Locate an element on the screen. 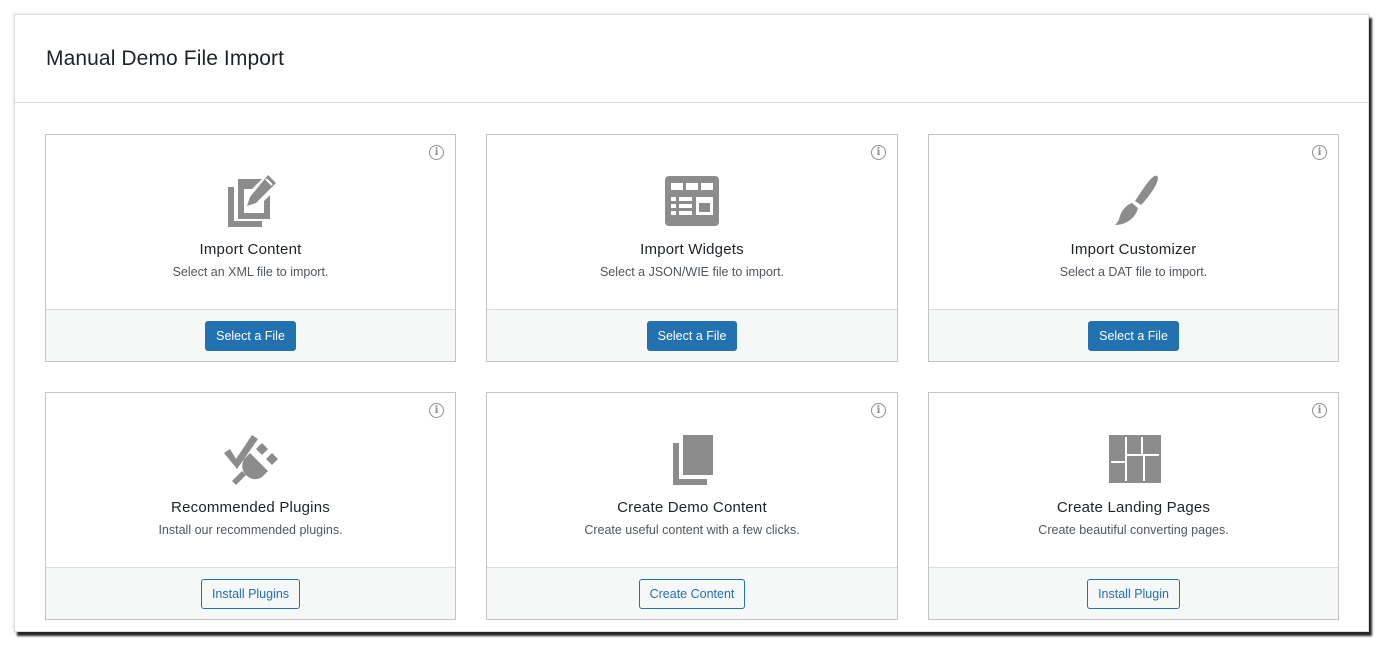 This screenshot has width=1399, height=655. plugin-icon is located at coordinates (251, 459).